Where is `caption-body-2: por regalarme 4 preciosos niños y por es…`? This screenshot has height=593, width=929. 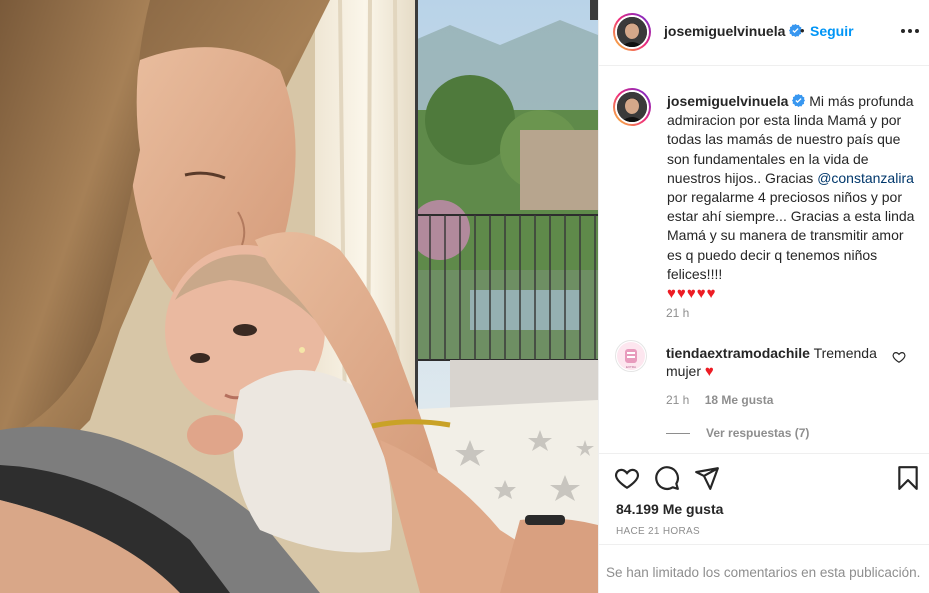
caption-body-2: por regalarme 4 preciosos niños y por es… is located at coordinates (791, 235).